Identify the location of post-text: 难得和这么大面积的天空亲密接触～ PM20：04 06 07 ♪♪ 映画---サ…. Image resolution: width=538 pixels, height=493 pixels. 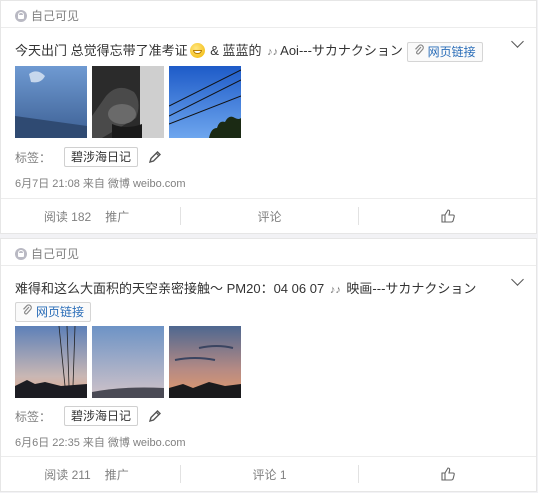
(255, 289).